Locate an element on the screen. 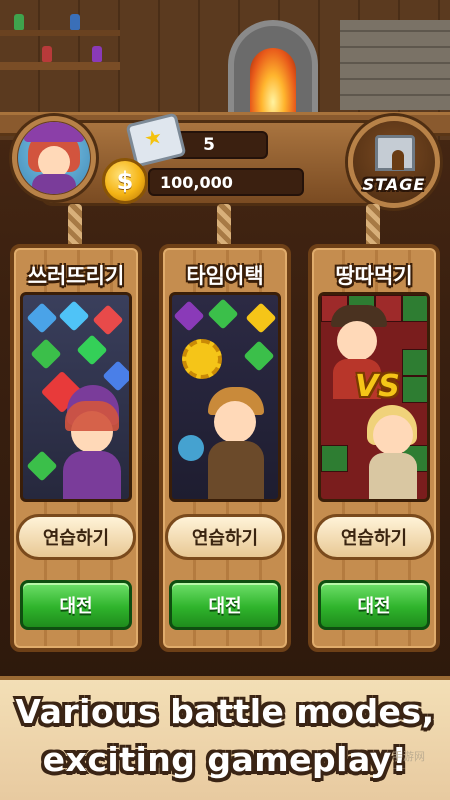 The image size is (450, 800). witch-hair is located at coordinates (92, 416).